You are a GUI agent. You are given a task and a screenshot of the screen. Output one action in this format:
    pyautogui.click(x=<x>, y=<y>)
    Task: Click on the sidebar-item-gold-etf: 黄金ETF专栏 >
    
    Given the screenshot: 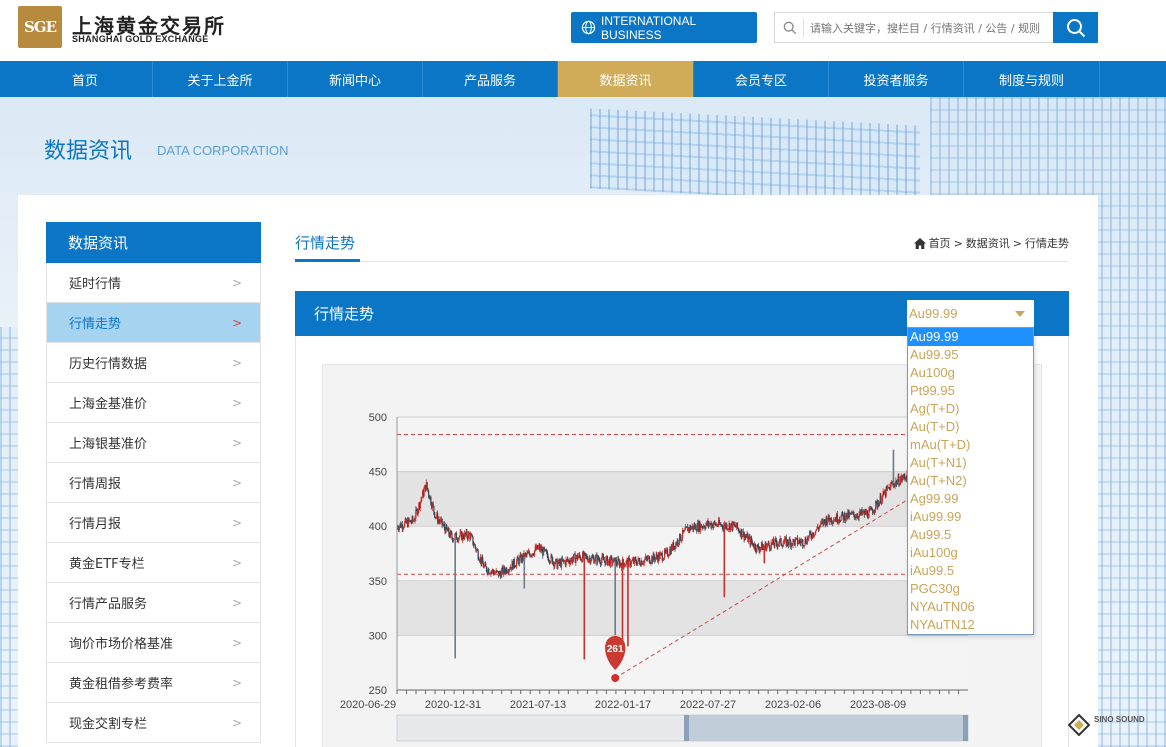 What is the action you would take?
    pyautogui.click(x=153, y=563)
    